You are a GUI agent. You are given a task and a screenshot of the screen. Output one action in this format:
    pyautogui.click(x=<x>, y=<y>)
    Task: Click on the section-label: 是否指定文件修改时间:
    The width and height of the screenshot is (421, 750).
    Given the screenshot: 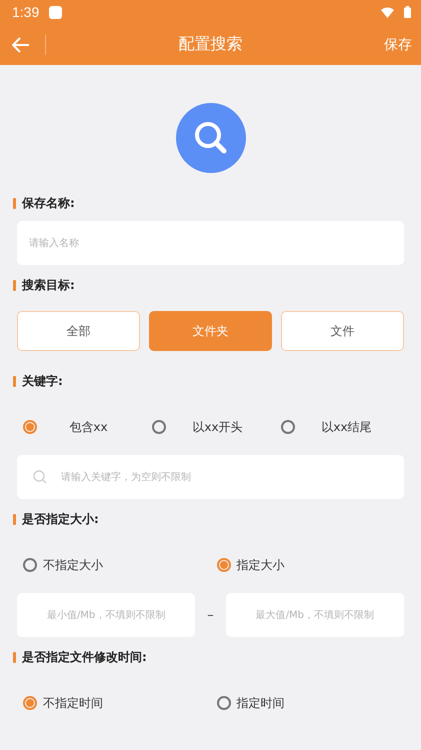 What is the action you would take?
    pyautogui.click(x=208, y=657)
    